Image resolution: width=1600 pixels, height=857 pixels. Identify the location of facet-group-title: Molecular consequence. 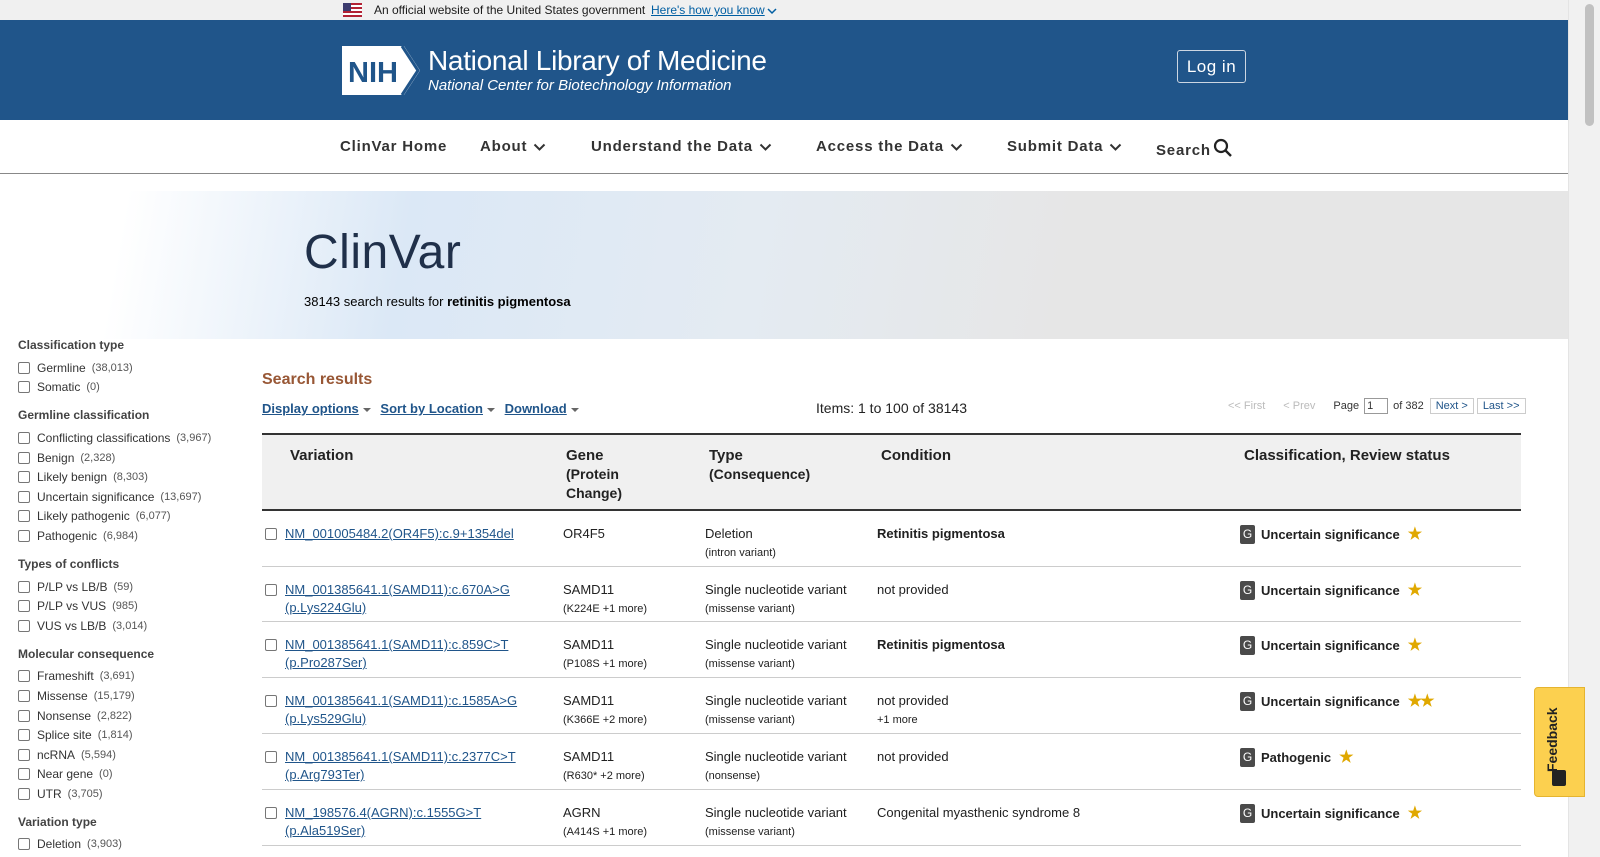
(86, 653).